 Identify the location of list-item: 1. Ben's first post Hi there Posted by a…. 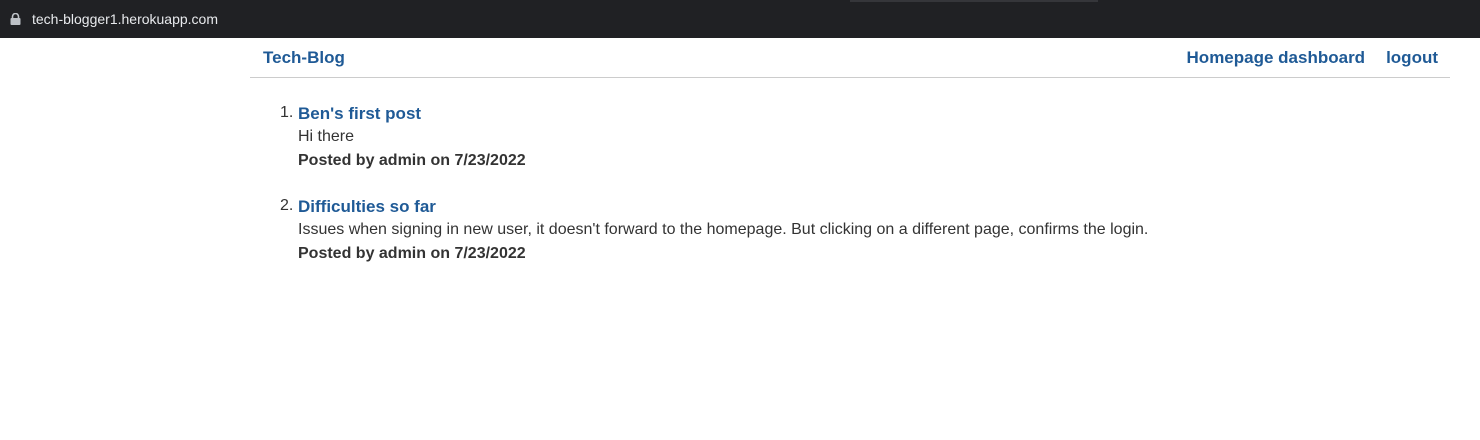
(714, 138).